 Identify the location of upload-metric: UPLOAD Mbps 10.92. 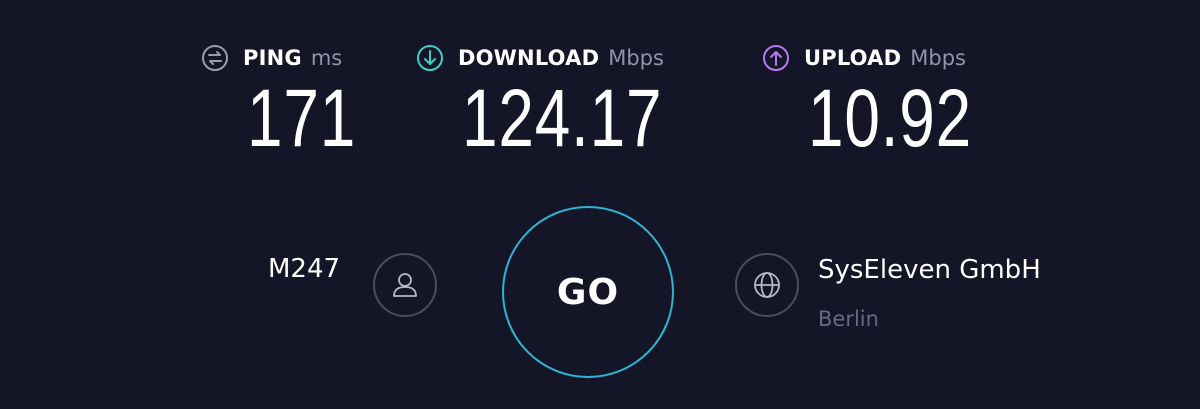
(866, 100).